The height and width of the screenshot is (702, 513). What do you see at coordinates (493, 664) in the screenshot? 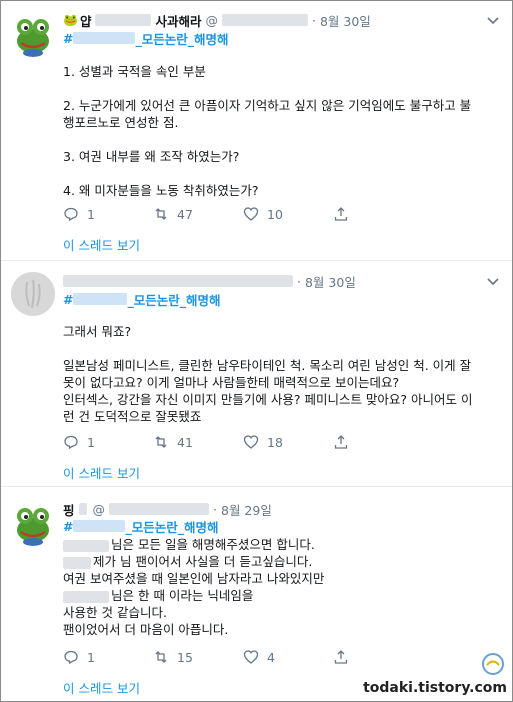
I see `watermark-logo-icon` at bounding box center [493, 664].